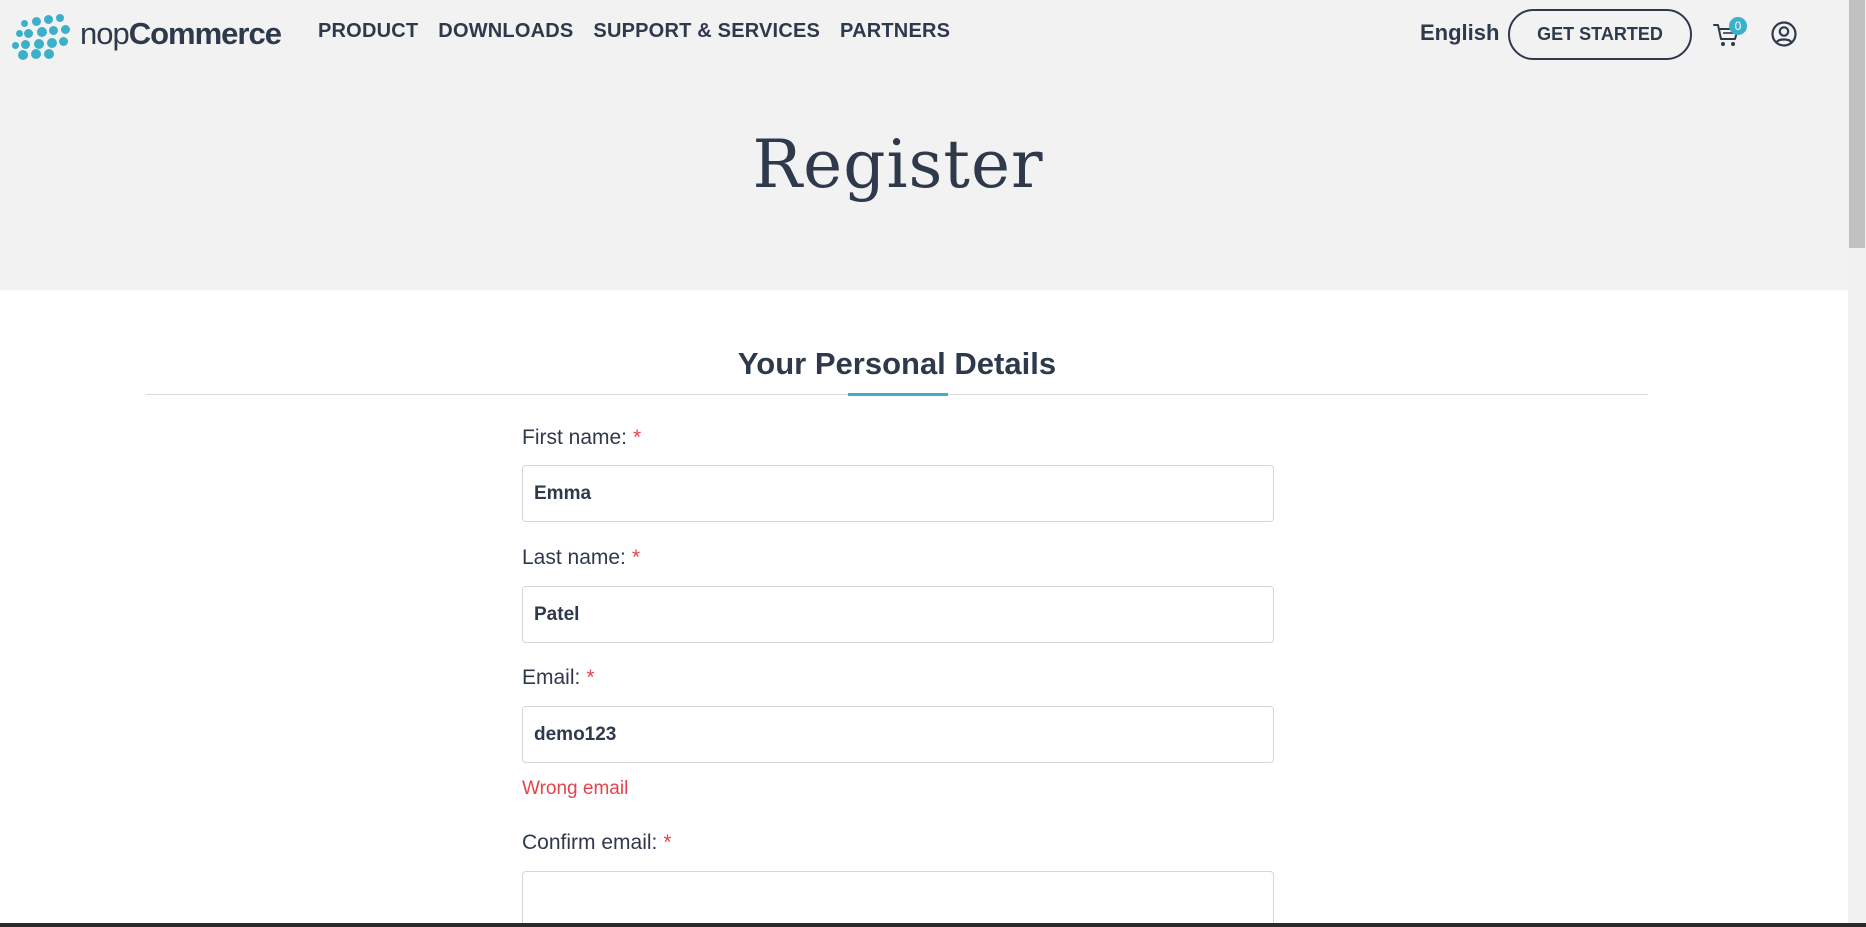 Image resolution: width=1866 pixels, height=927 pixels. Describe the element at coordinates (706, 31) in the screenshot. I see `nav-item-support-services: SUPPORT & SERVICES` at that location.